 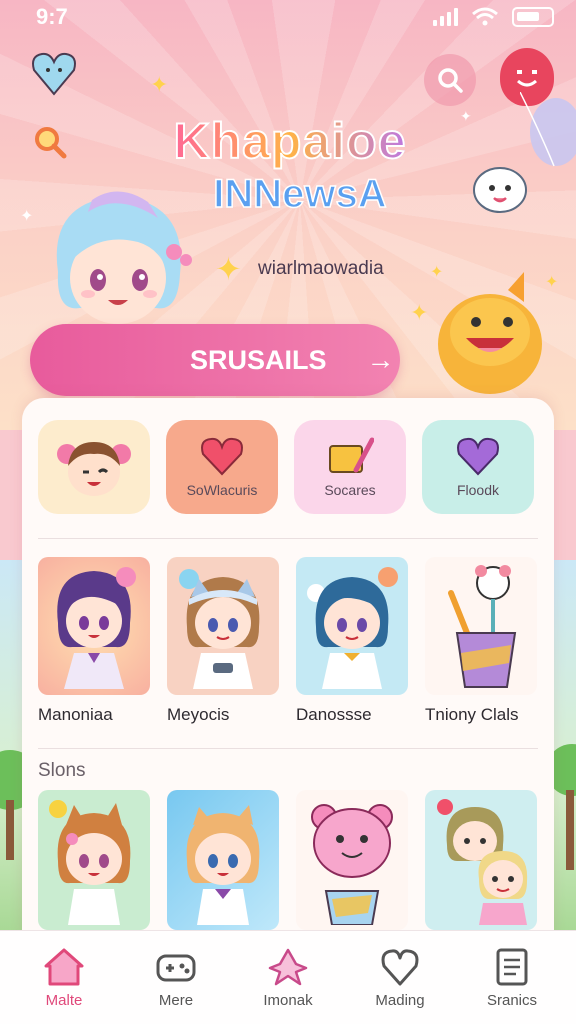 I want to click on app-title-line2: INNewsA, so click(x=300, y=194).